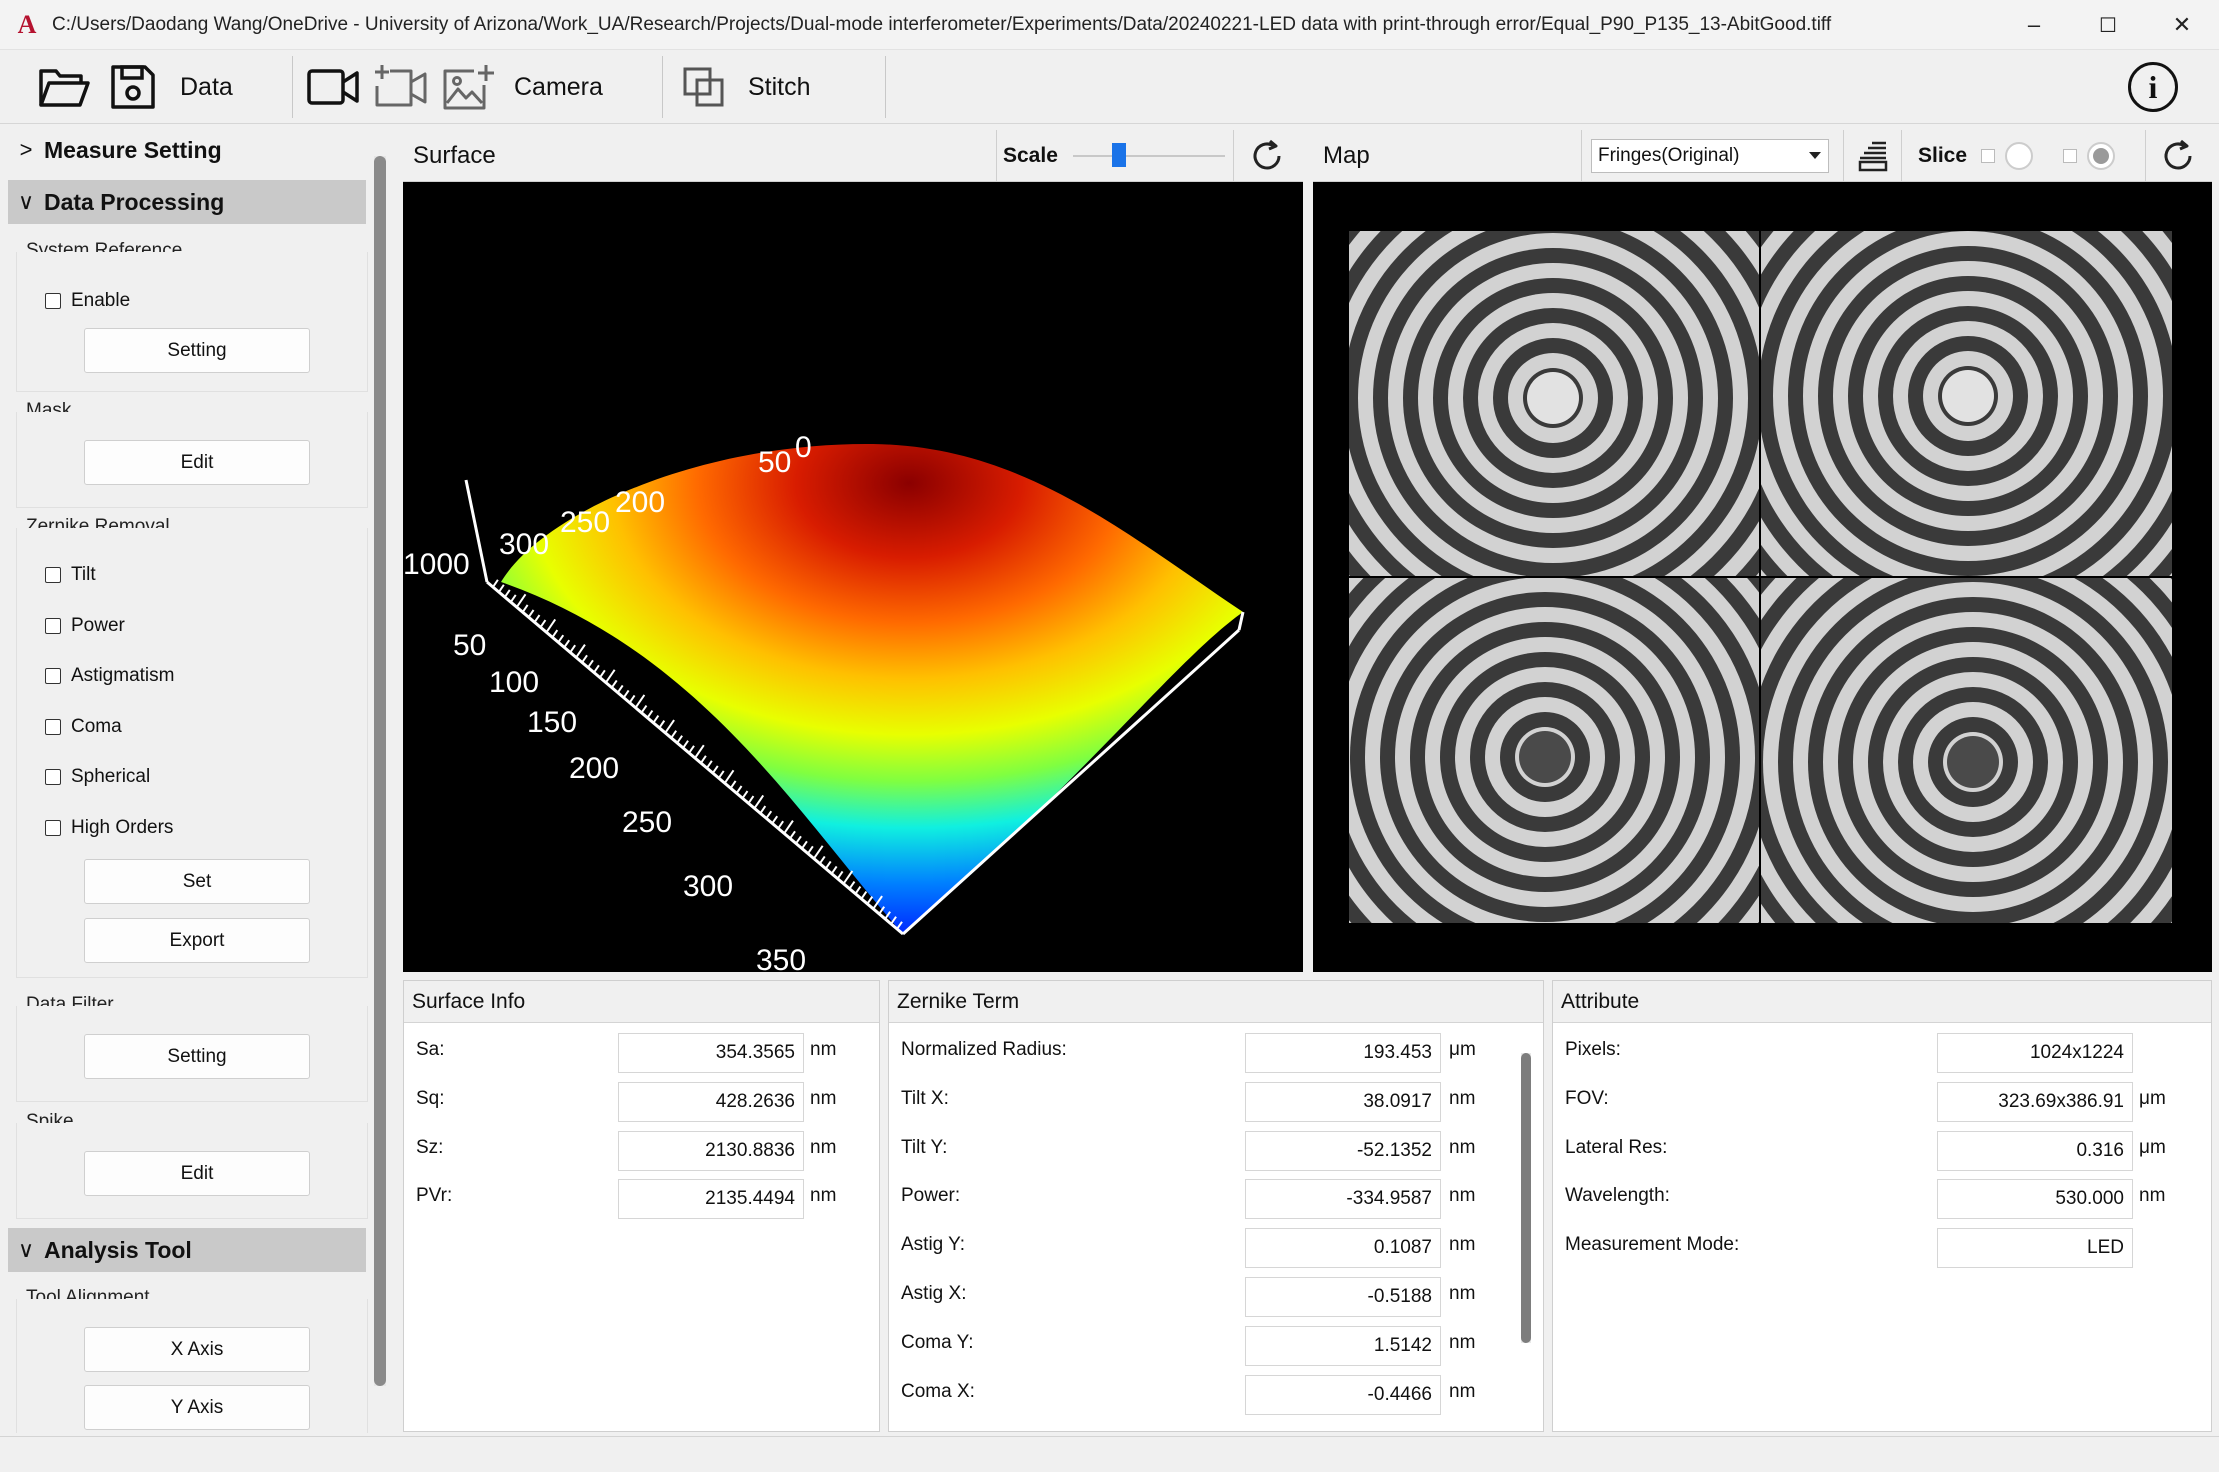 The height and width of the screenshot is (1472, 2219). What do you see at coordinates (1343, 1297) in the screenshot?
I see `zernike-term-value-field: -0.5188` at bounding box center [1343, 1297].